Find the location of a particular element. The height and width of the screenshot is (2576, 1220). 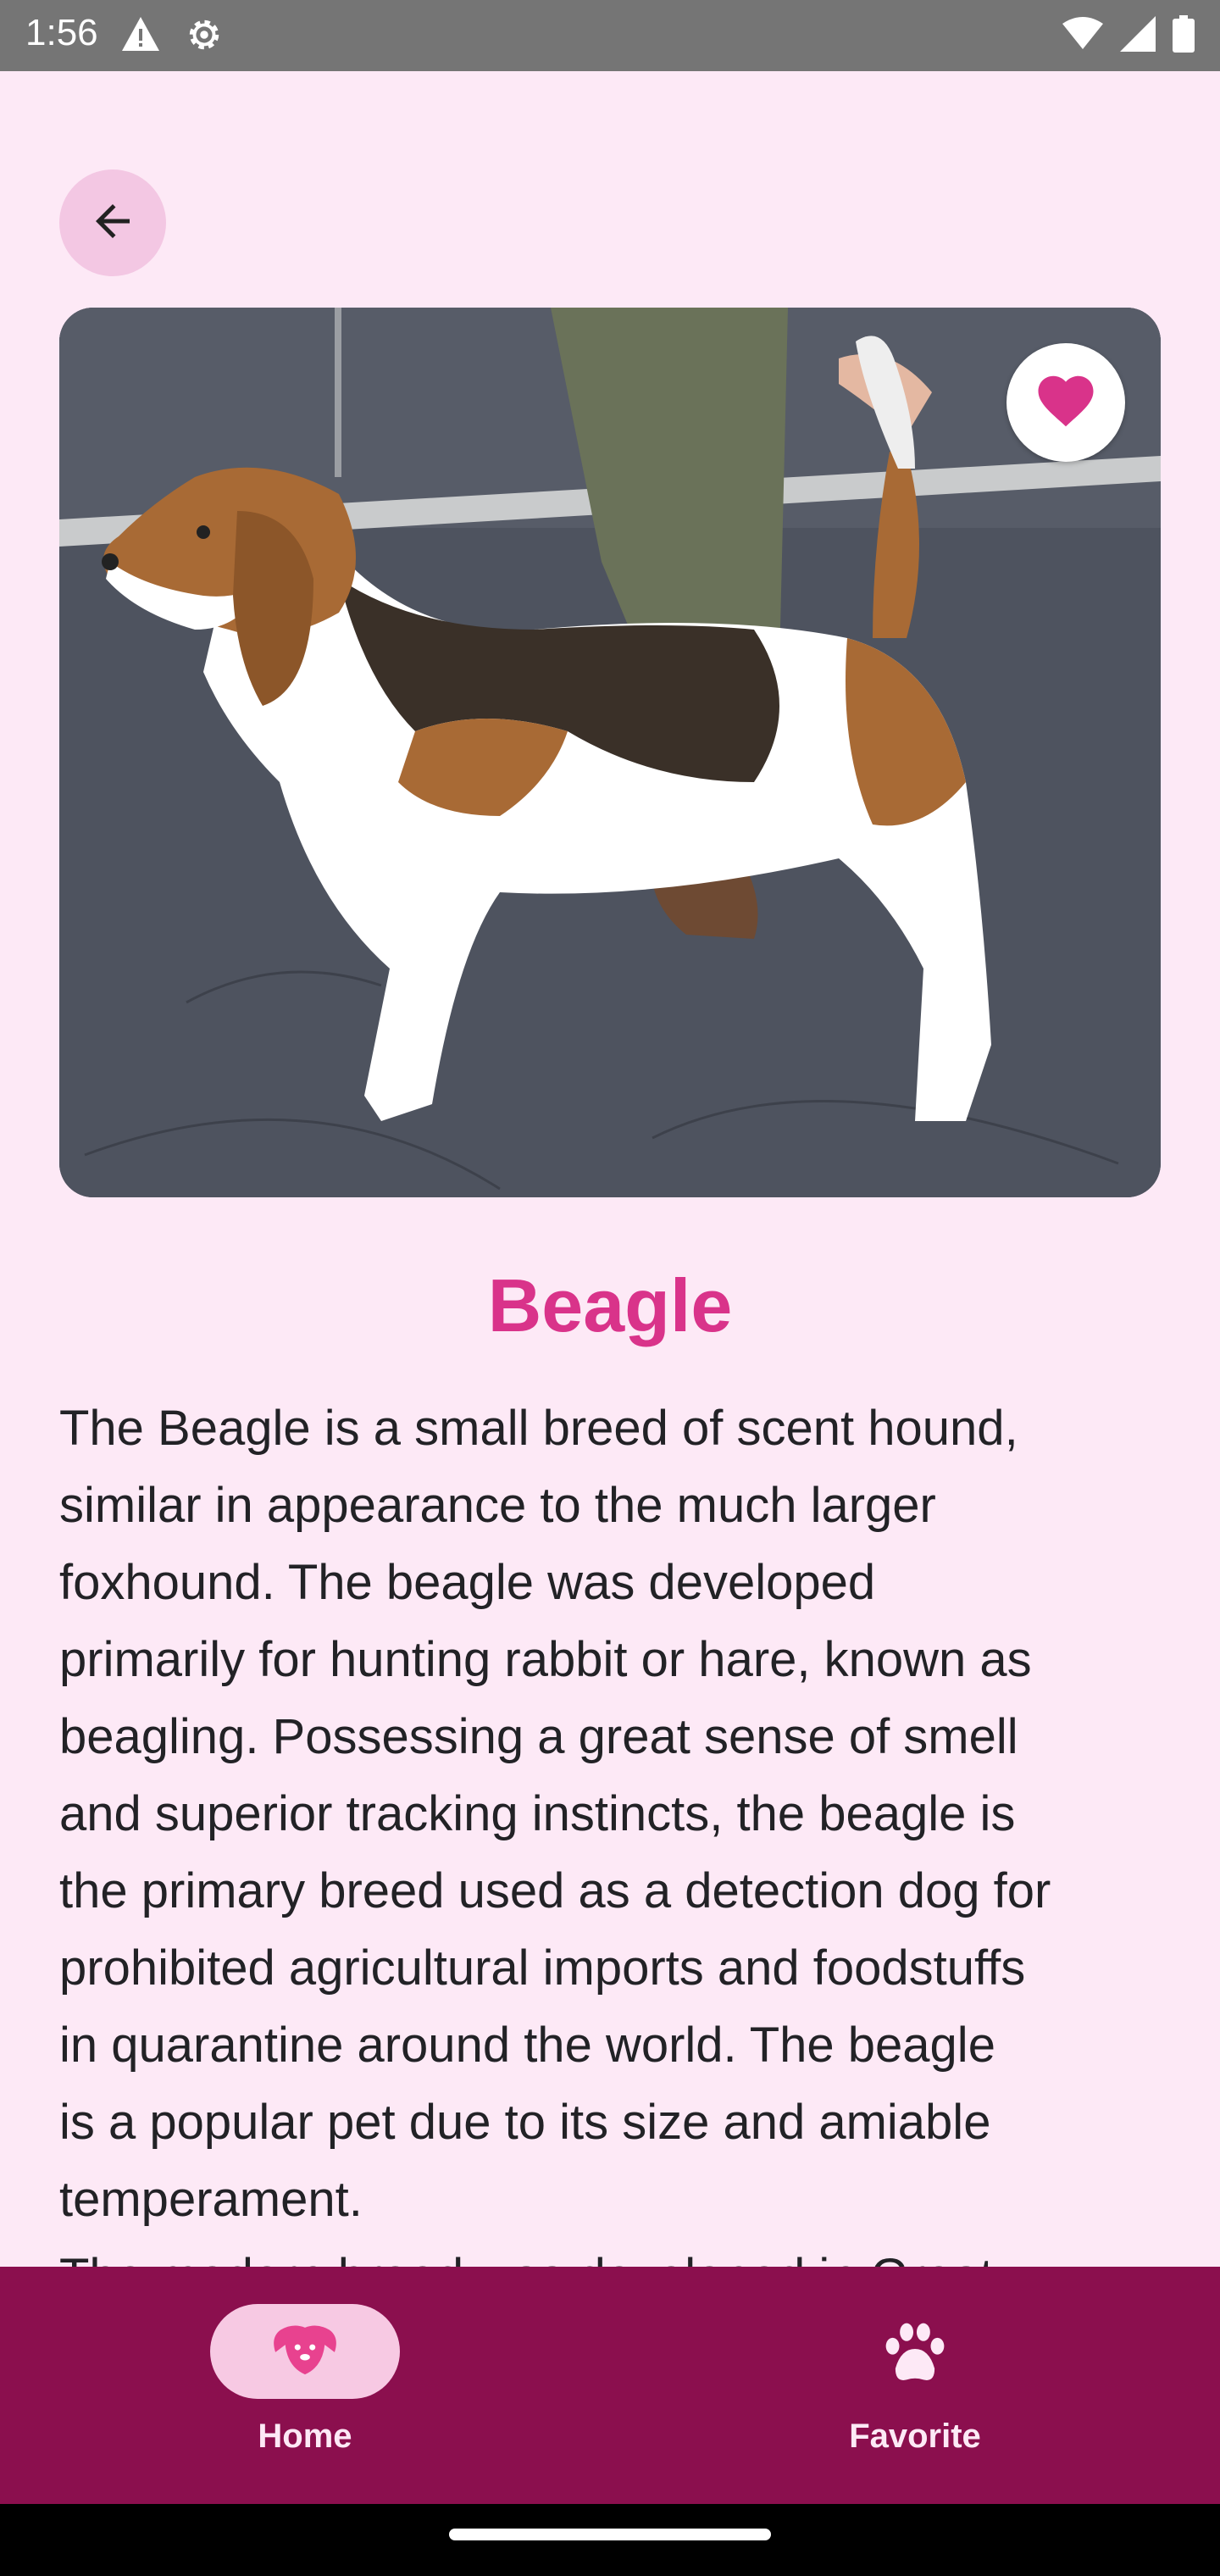

settings-icon is located at coordinates (204, 36).